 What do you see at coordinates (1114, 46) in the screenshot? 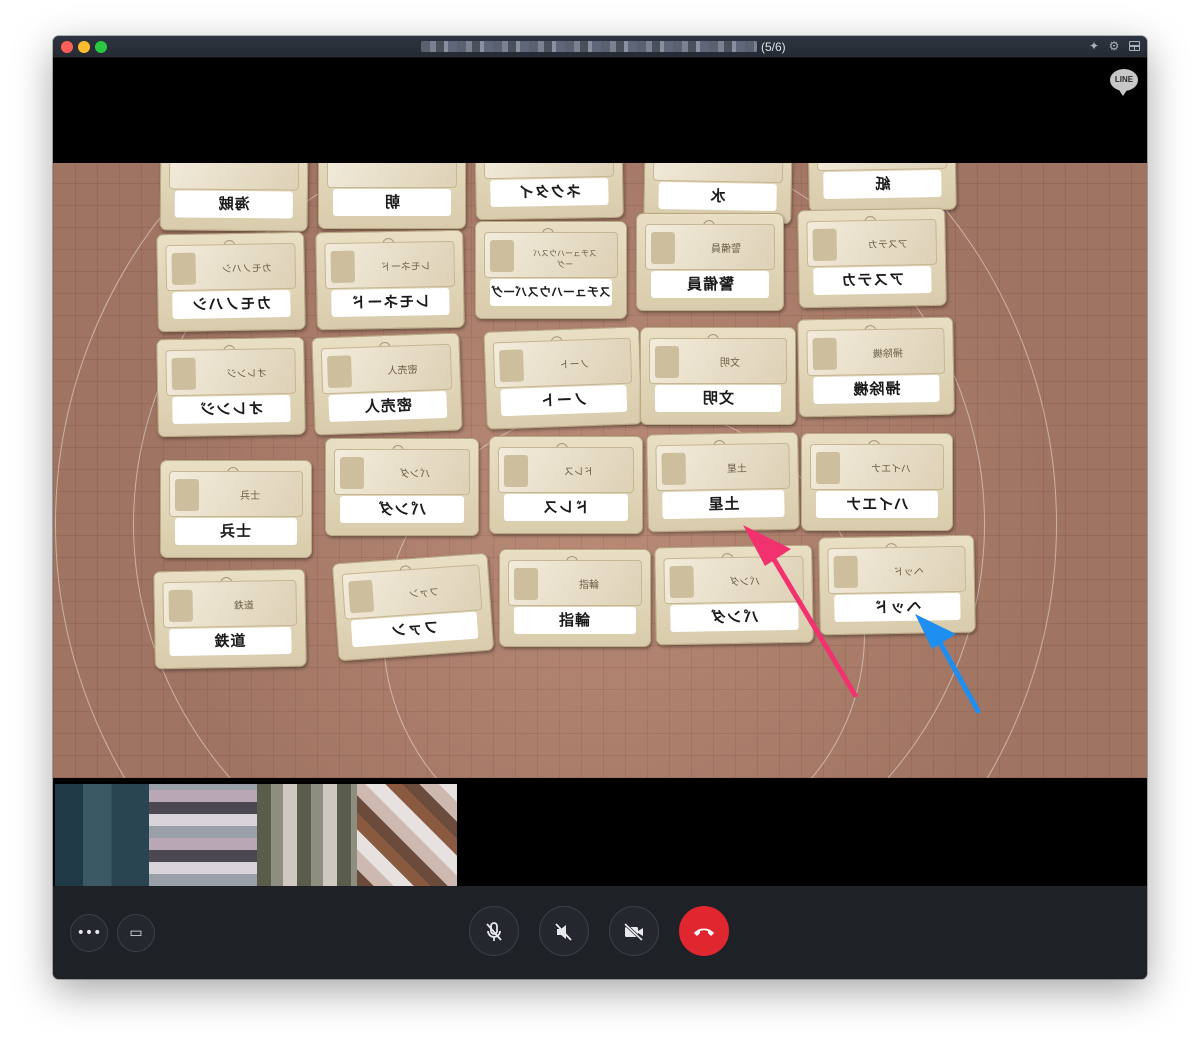
I see `gear-icon: ⚙` at bounding box center [1114, 46].